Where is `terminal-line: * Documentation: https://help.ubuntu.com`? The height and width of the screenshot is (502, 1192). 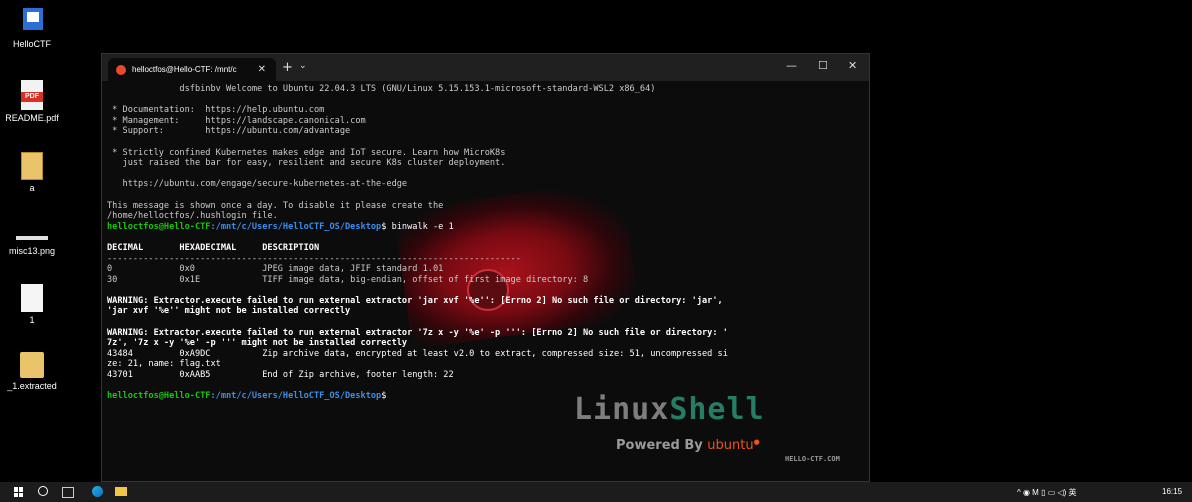
terminal-line: * Documentation: https://help.ubuntu.com is located at coordinates (216, 110).